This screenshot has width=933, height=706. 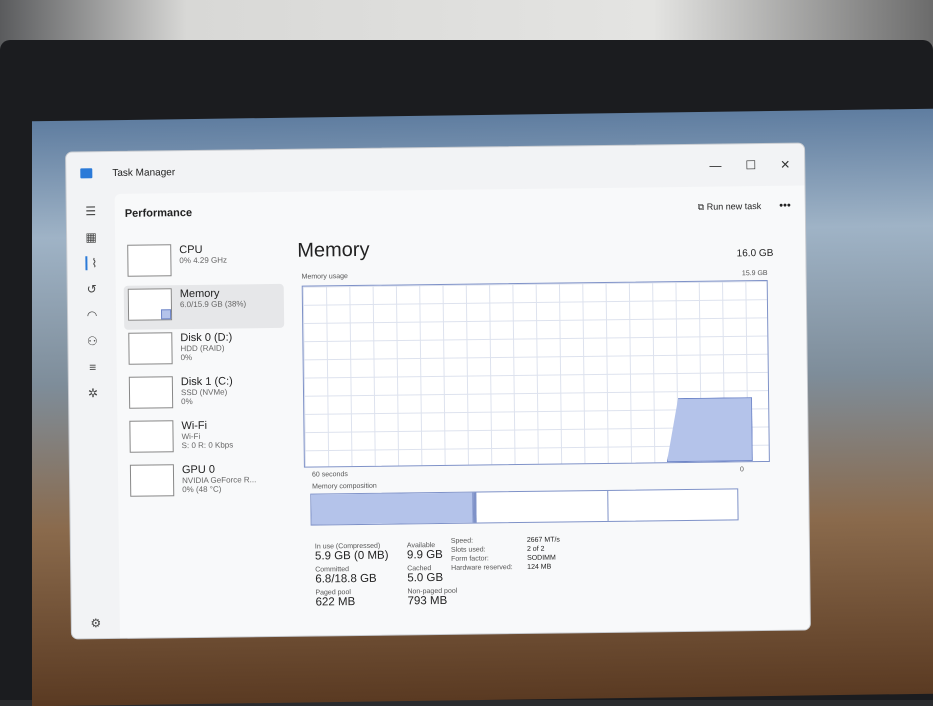 I want to click on stat-value: 6.8/18.8 GB, so click(x=346, y=579).